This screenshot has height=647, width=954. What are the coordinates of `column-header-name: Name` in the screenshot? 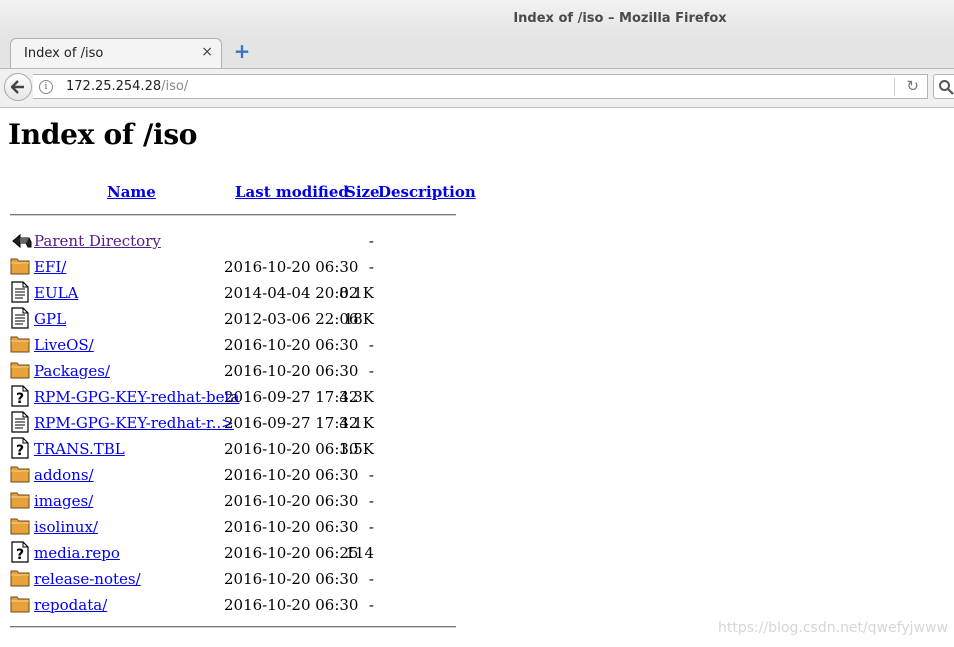 It's located at (131, 192).